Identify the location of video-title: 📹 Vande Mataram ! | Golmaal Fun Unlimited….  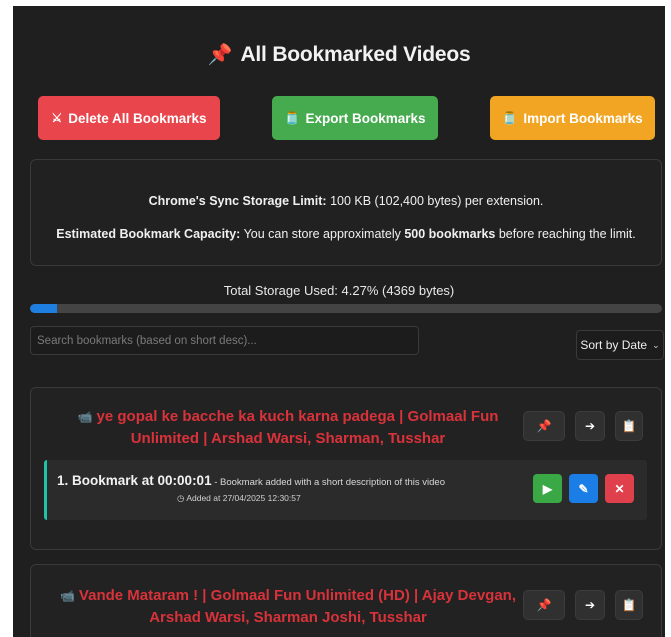
(288, 607).